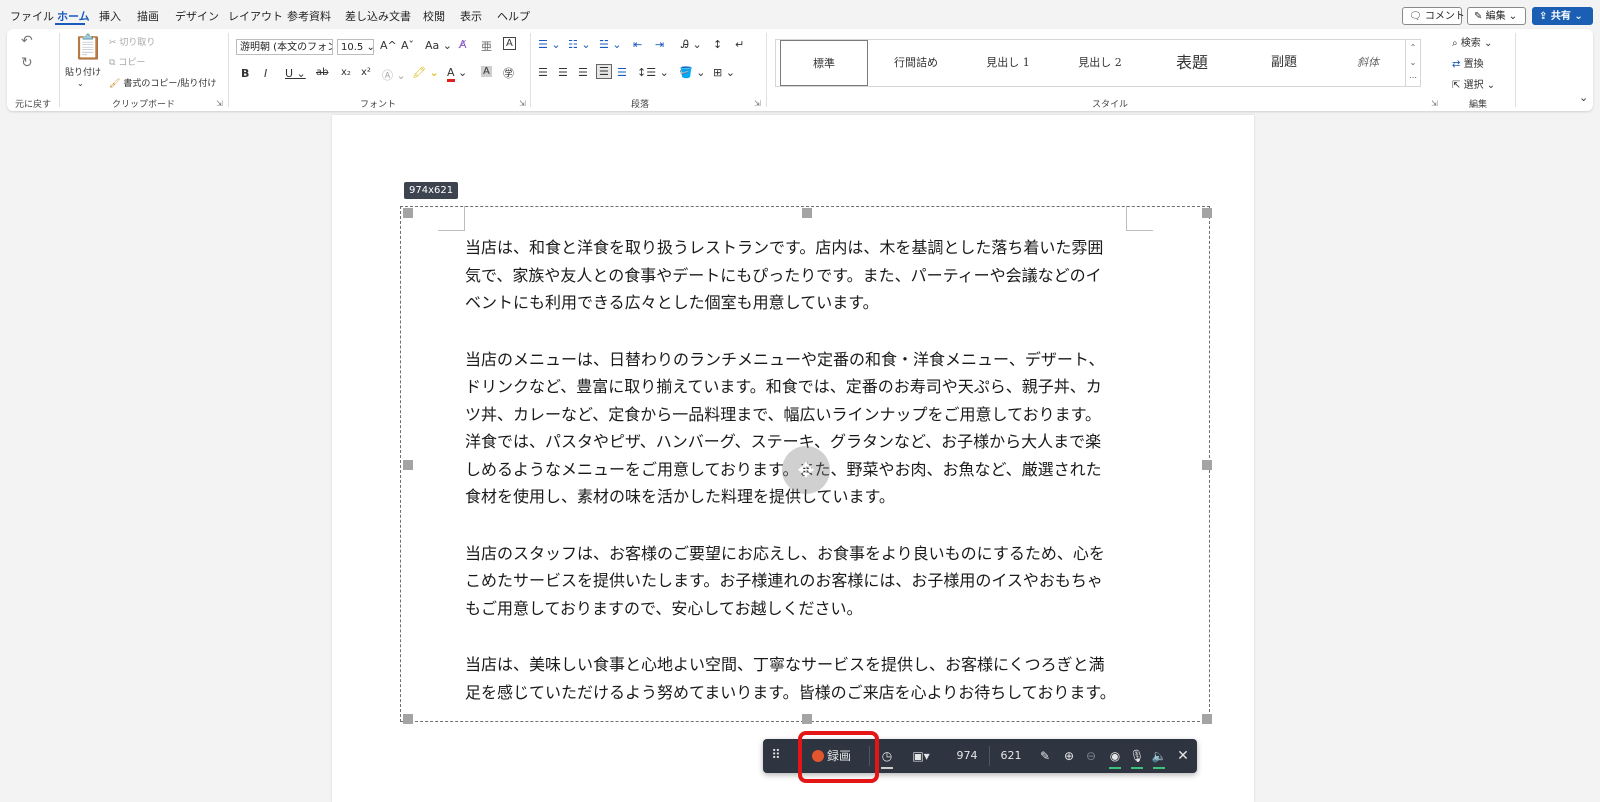 The width and height of the screenshot is (1600, 802). Describe the element at coordinates (394, 75) in the screenshot. I see `text-effects-icon: Ⓐ ⌄` at that location.